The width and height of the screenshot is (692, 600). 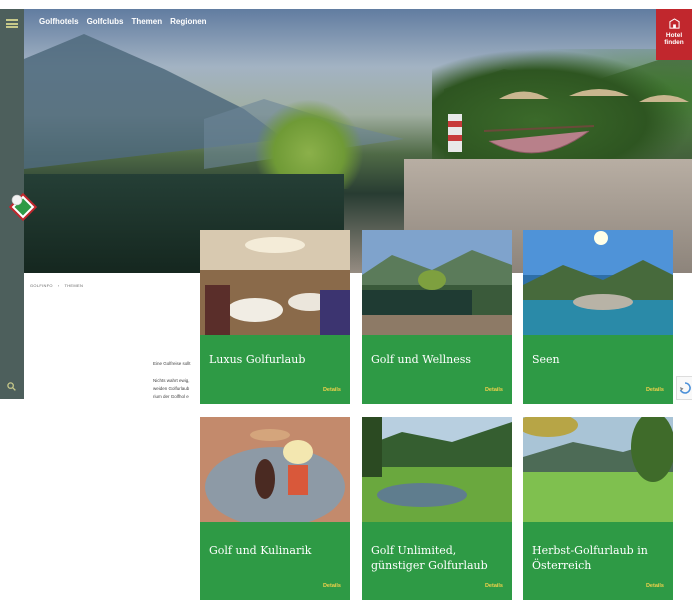 I want to click on theme-card-seen: Seen Details, so click(x=598, y=317).